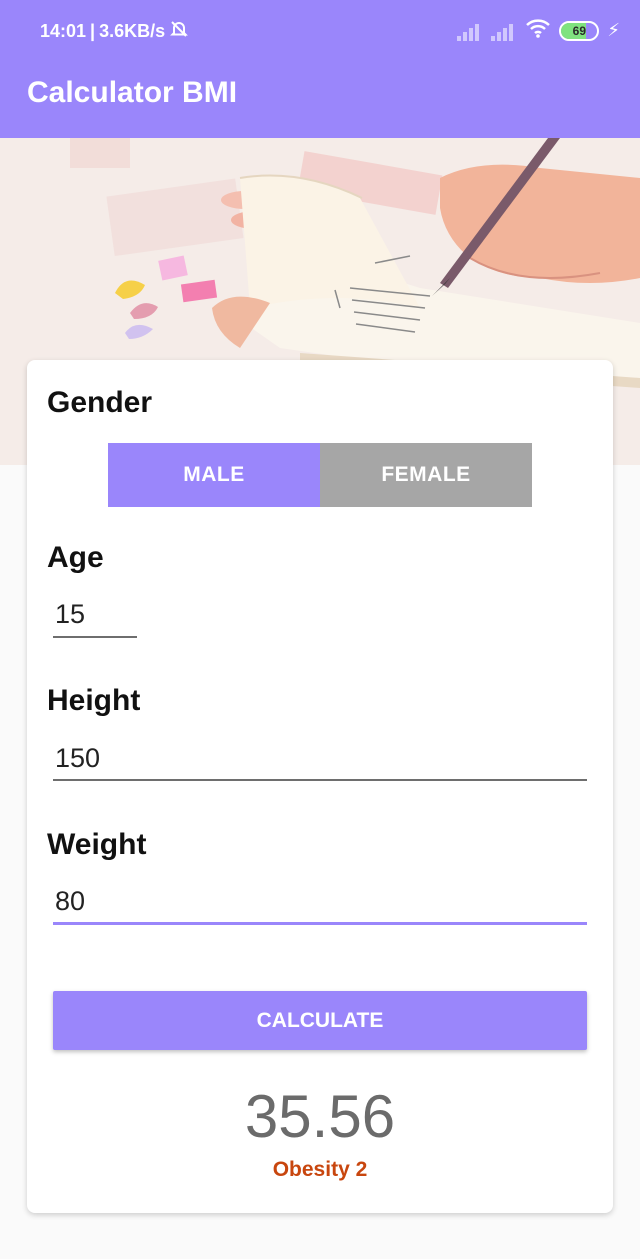 The width and height of the screenshot is (640, 1259). I want to click on status-bar: 14:01 | 3.6KB/s 69 ⚡, so click(320, 30).